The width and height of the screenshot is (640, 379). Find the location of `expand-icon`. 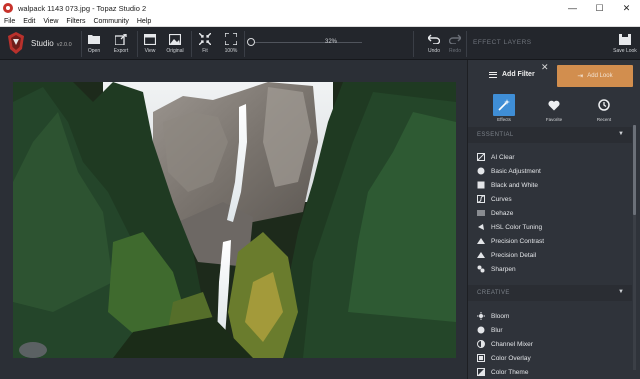

expand-icon is located at coordinates (231, 39).